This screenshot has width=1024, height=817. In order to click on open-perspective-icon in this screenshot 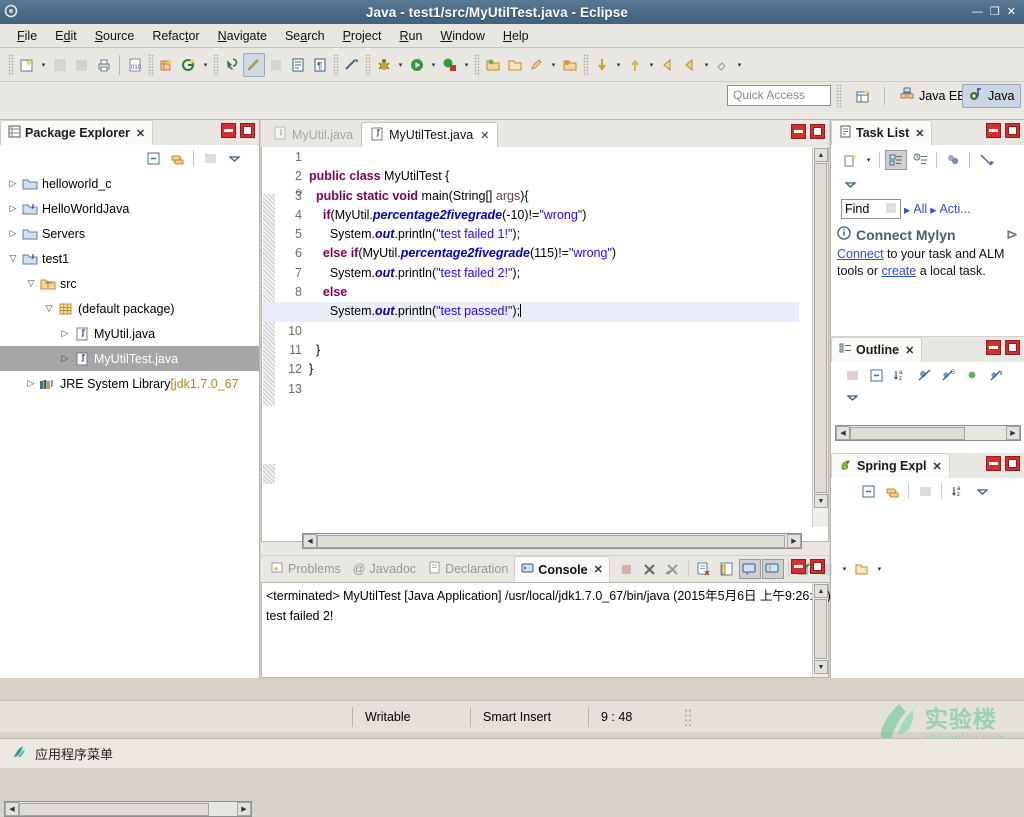, I will do `click(863, 96)`.